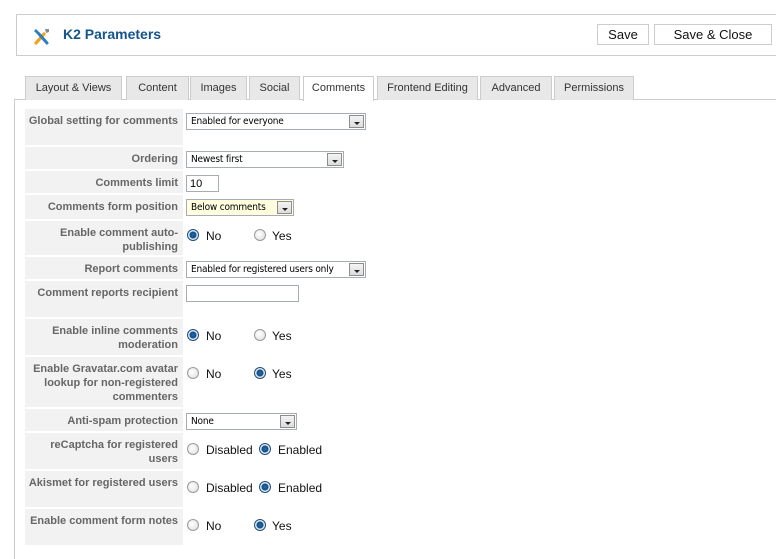  Describe the element at coordinates (104, 269) in the screenshot. I see `report-comments-label: Report comments` at that location.